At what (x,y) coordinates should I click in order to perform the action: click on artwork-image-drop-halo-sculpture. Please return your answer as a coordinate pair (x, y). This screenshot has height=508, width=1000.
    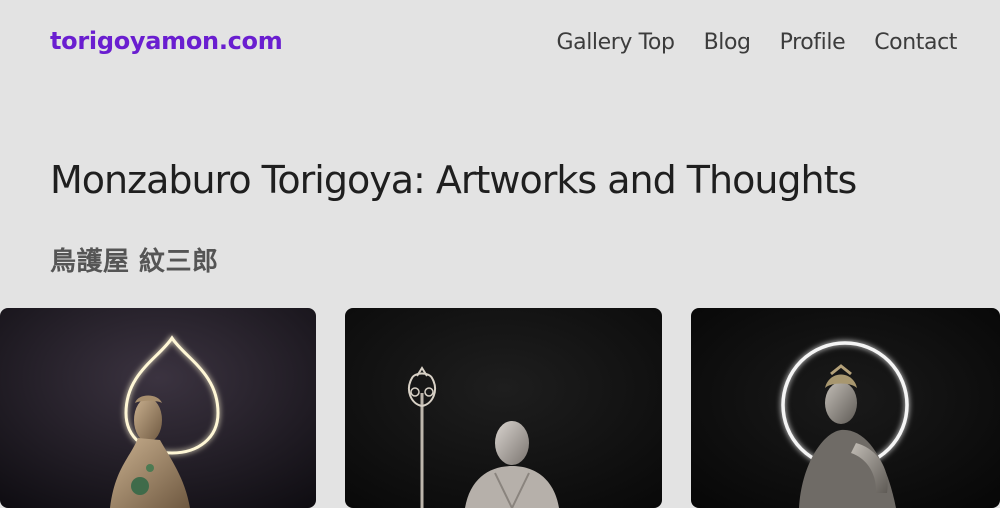
    Looking at the image, I should click on (158, 408).